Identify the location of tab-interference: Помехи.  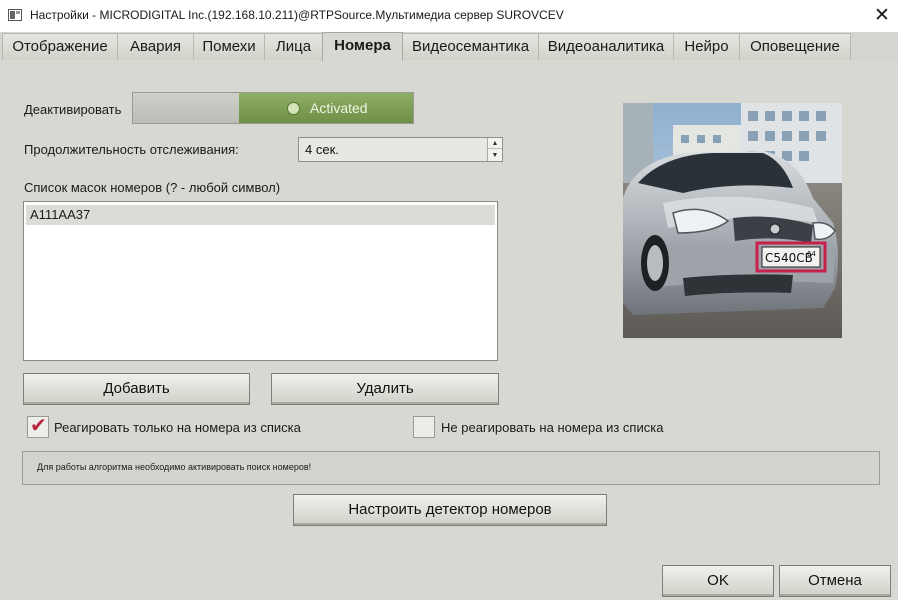
(229, 46).